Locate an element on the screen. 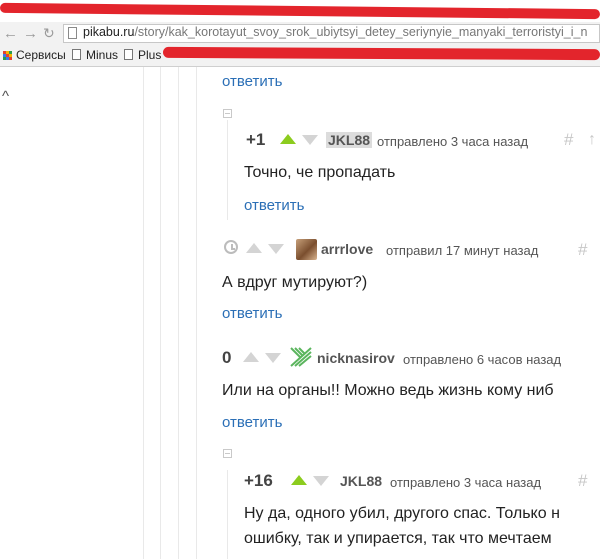  comment-text: А вдруг мутируют?) is located at coordinates (295, 282).